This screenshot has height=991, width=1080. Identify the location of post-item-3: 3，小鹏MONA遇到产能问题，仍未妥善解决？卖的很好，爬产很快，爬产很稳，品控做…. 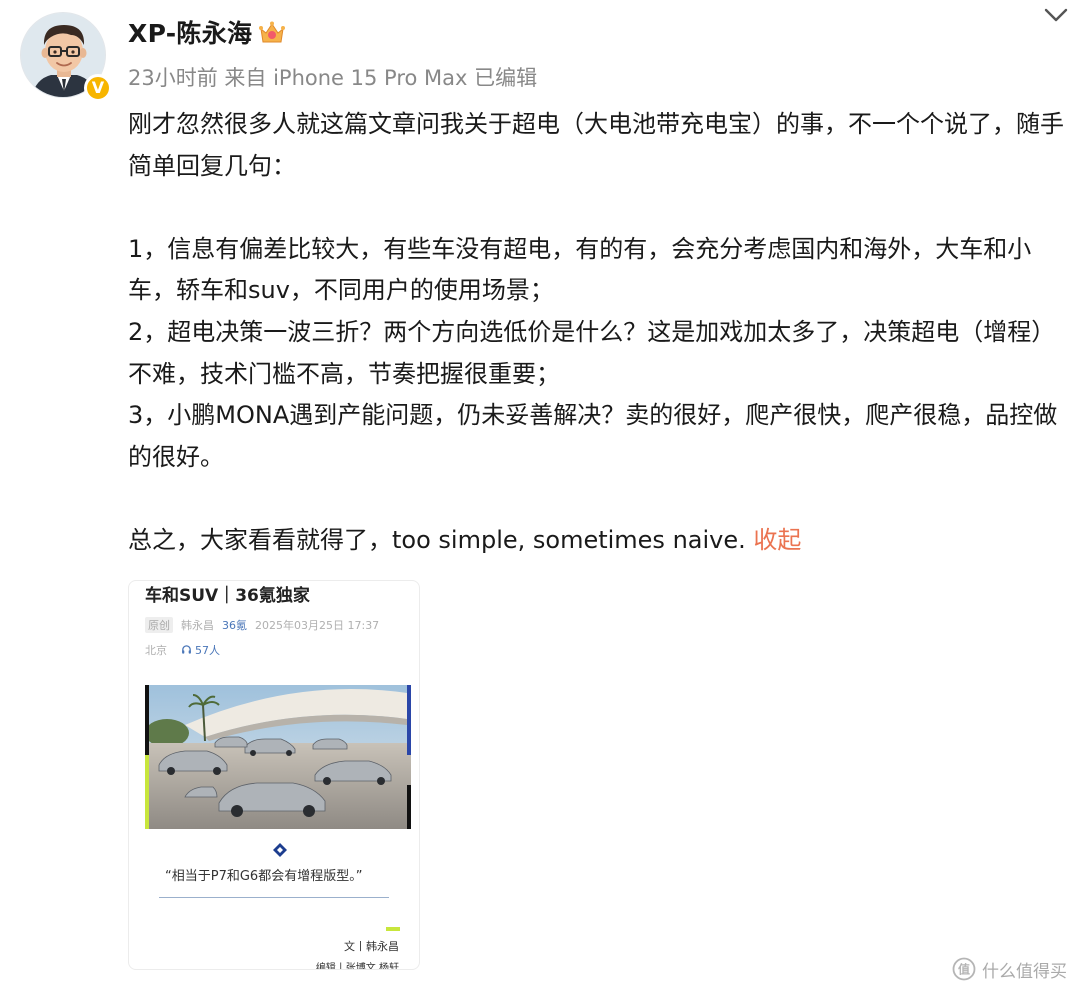
(593, 436).